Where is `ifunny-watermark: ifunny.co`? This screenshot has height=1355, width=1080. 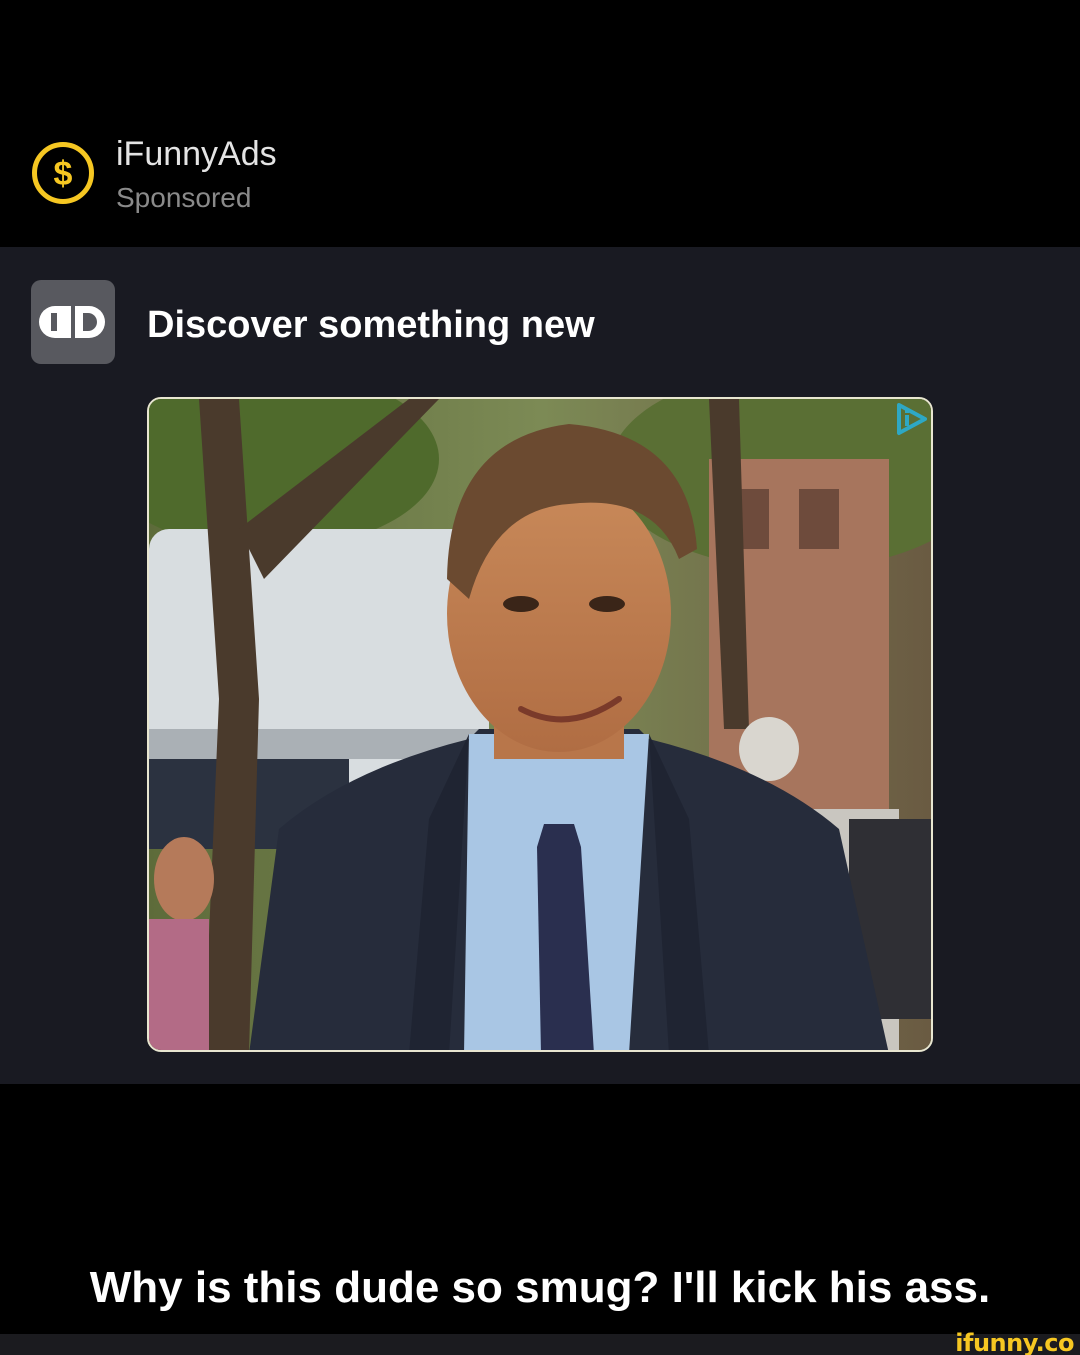 ifunny-watermark: ifunny.co is located at coordinates (1014, 1342).